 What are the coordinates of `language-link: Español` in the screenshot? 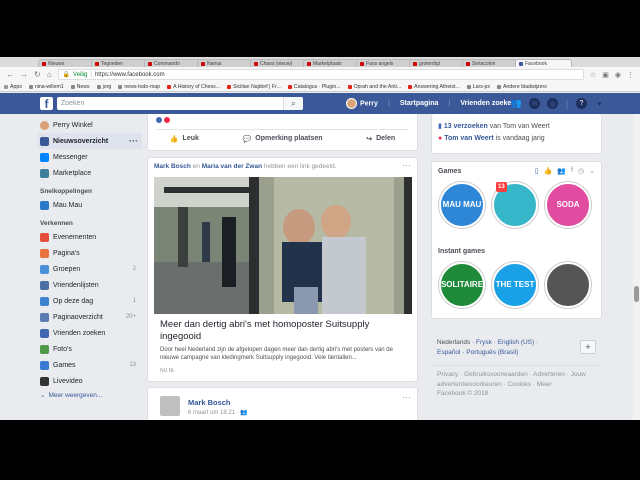 It's located at (449, 352).